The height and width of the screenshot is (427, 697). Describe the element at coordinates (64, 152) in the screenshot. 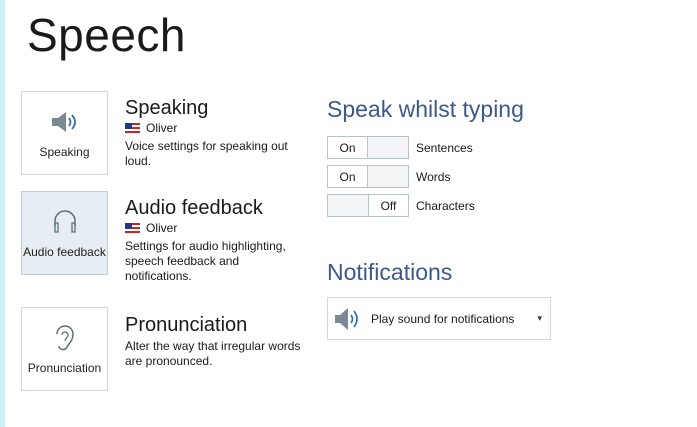

I see `tile-label: Speaking` at that location.